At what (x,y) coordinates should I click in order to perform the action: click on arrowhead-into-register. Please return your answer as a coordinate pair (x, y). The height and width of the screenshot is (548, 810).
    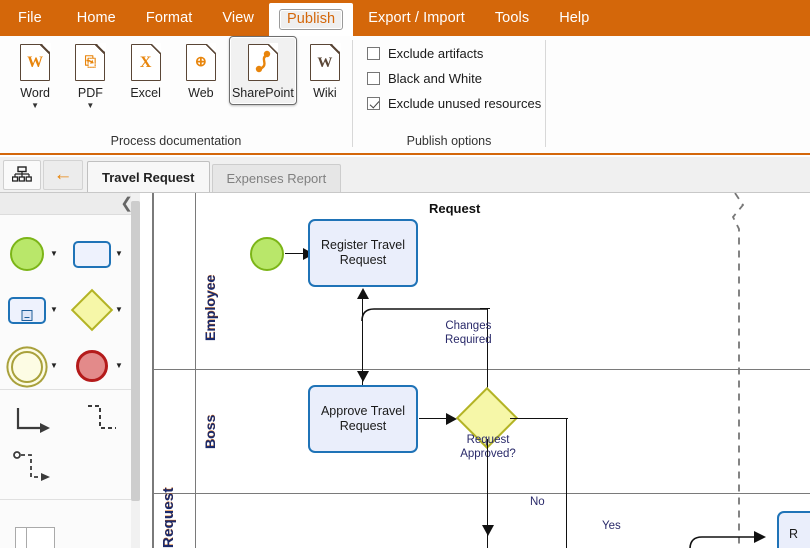
    Looking at the image, I should click on (363, 293).